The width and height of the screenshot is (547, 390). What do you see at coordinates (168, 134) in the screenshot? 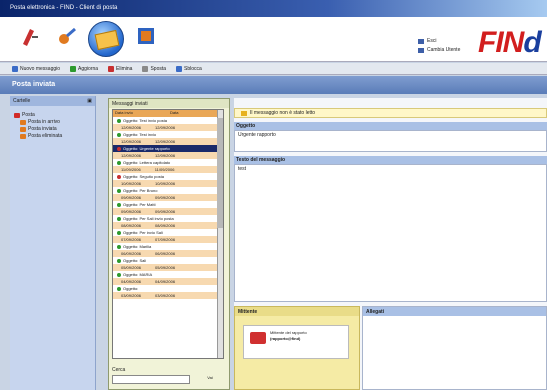
I see `message-row: Oggetto: Test invio` at bounding box center [168, 134].